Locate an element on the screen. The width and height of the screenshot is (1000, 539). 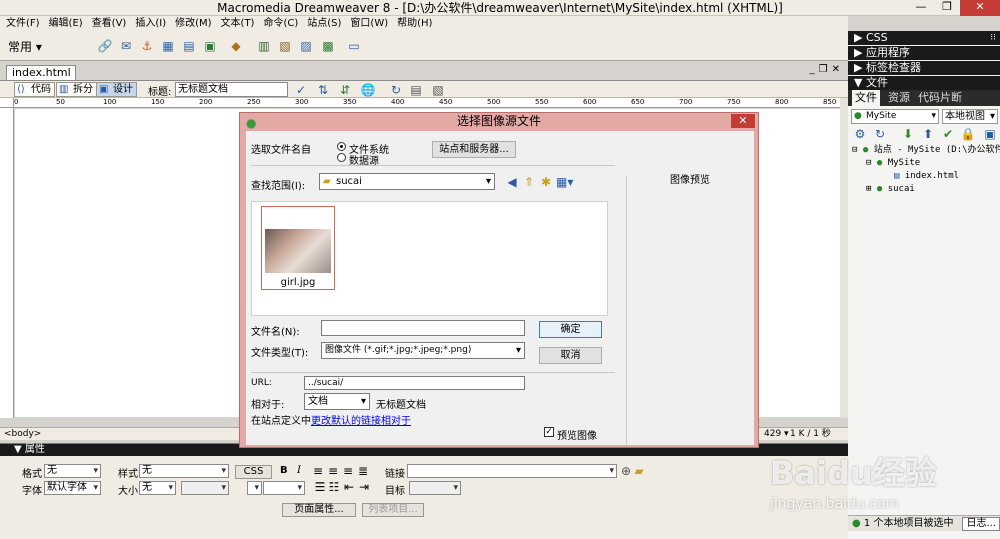
preview-image-checkbox: ✓ is located at coordinates (549, 432).